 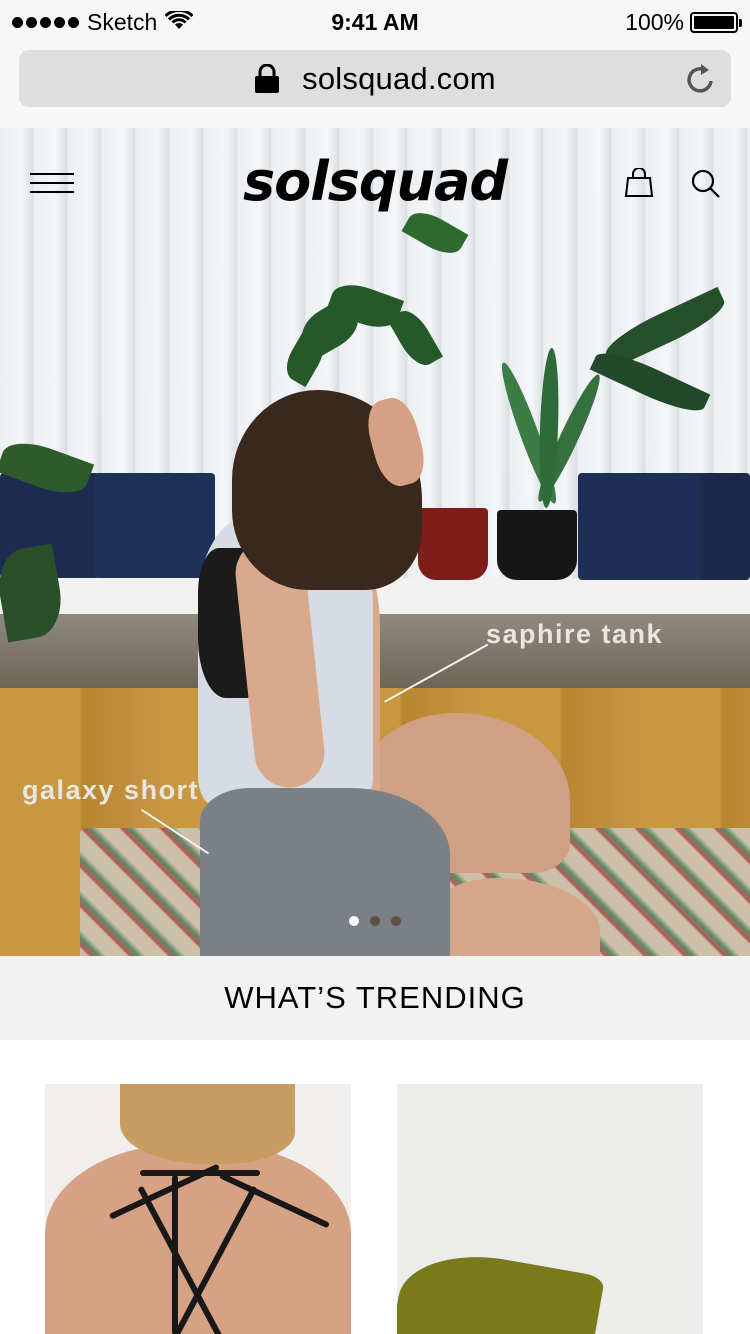 I want to click on carousel-indicator, so click(x=375, y=921).